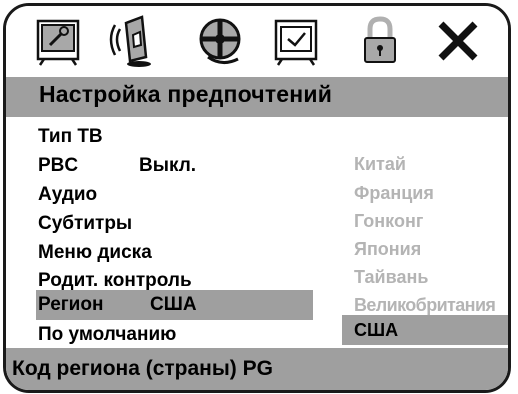  I want to click on menu-item-region: Регион, so click(70, 305).